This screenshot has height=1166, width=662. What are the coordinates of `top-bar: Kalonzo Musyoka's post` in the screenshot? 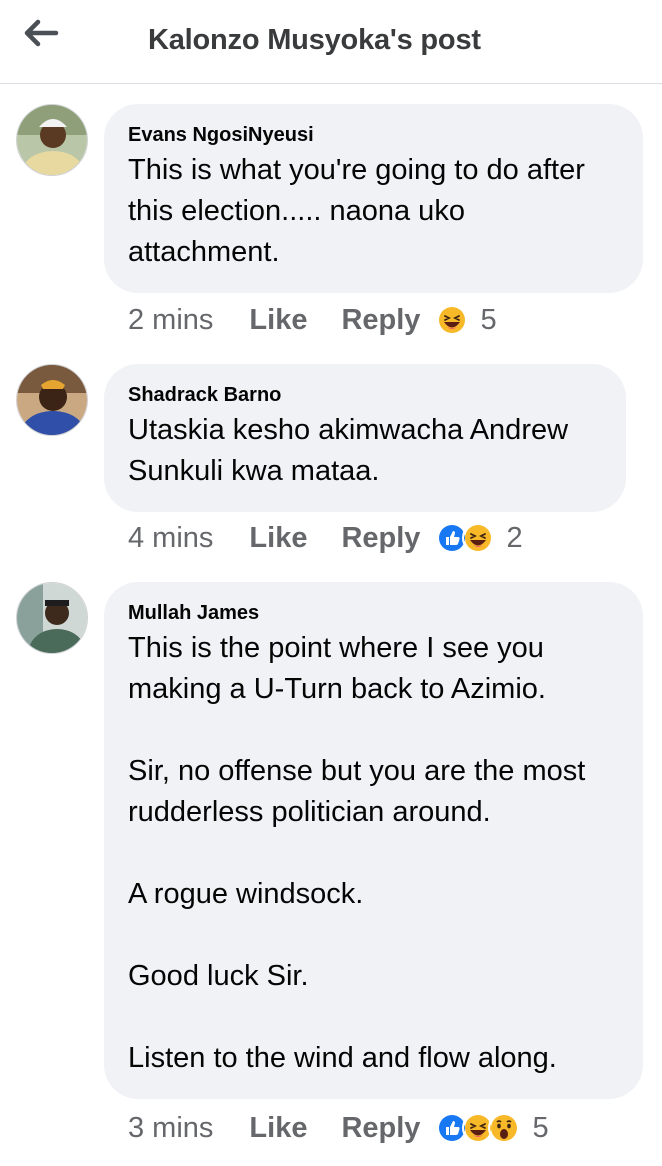 It's located at (331, 42).